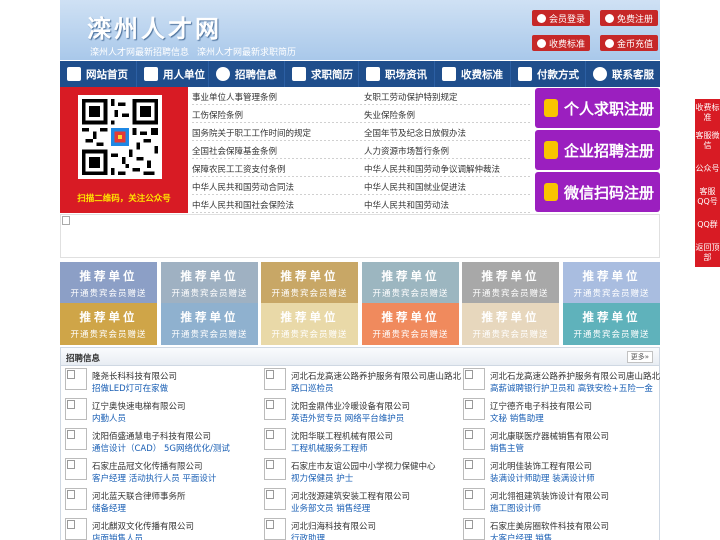 The width and height of the screenshot is (720, 540). I want to click on company-name: 石家庄品冠文化传播有限公司, so click(147, 466).